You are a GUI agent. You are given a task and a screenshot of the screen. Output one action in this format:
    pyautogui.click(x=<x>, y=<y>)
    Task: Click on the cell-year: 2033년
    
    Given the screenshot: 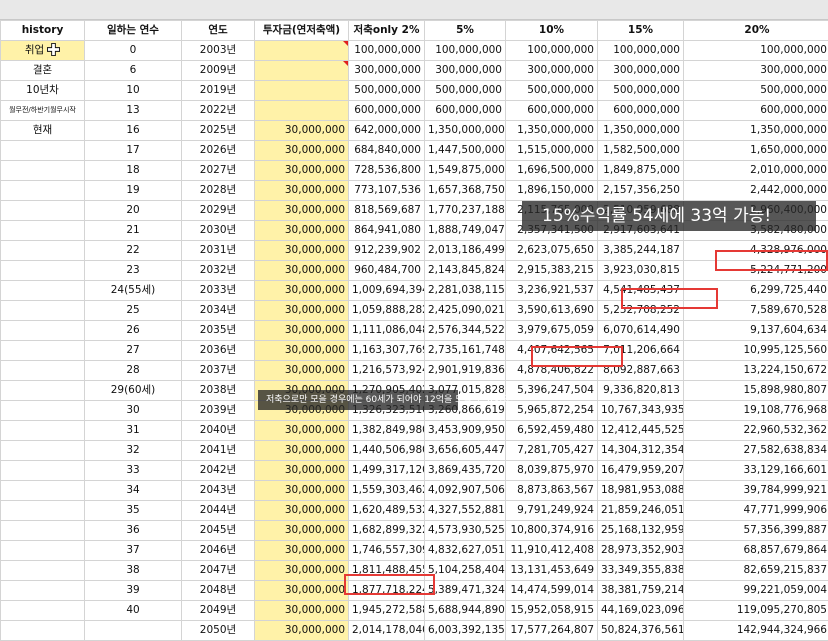 What is the action you would take?
    pyautogui.click(x=218, y=291)
    